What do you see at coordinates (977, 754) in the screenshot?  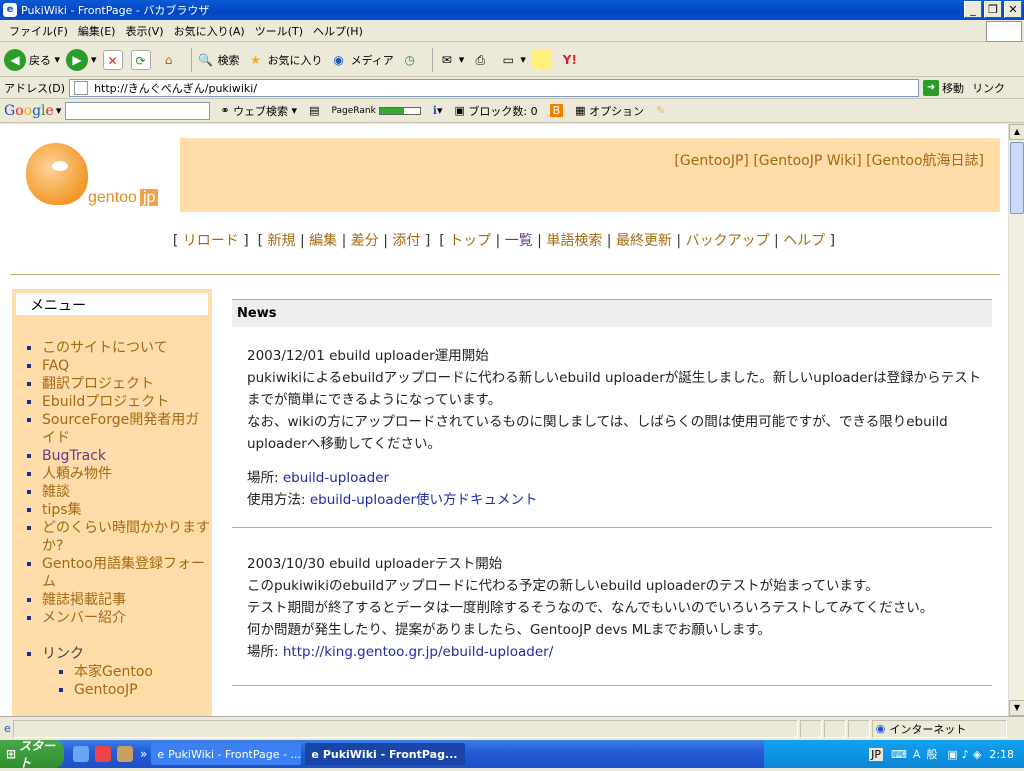 I see `security-icon: ◈` at bounding box center [977, 754].